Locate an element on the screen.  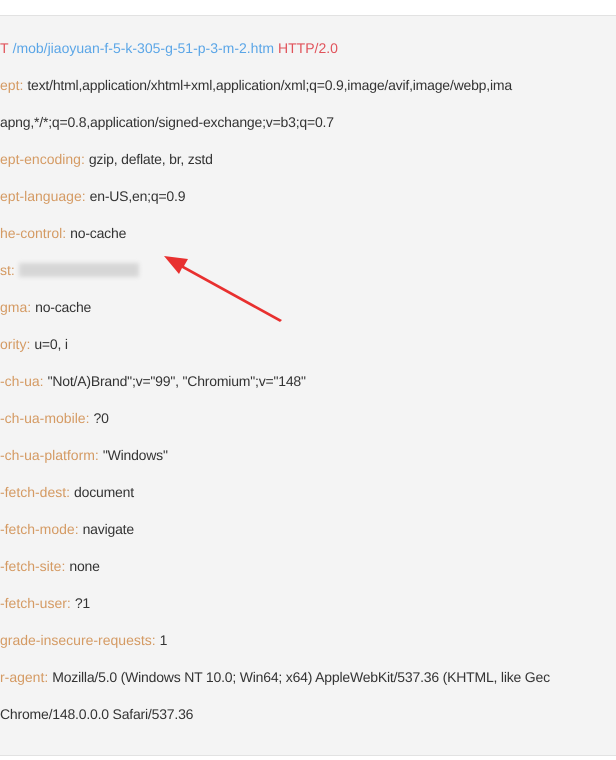
header-name: he-control: is located at coordinates (33, 233).